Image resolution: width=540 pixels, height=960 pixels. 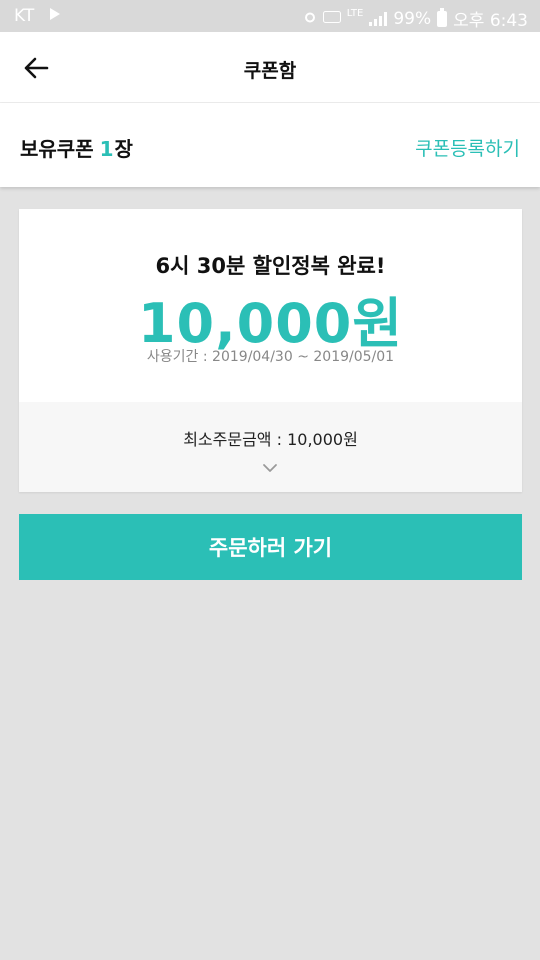 I want to click on coupon-details: 최소주문금액 : 10,000원, so click(x=270, y=447).